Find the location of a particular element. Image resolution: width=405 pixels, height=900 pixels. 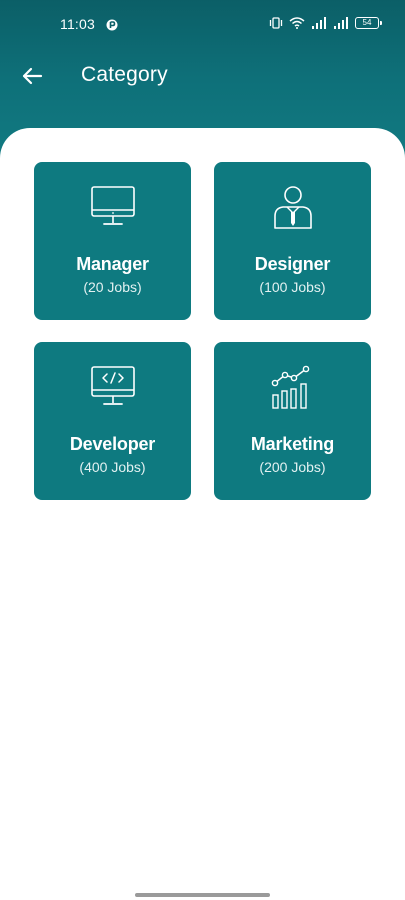

app-notification-icon is located at coordinates (112, 24).